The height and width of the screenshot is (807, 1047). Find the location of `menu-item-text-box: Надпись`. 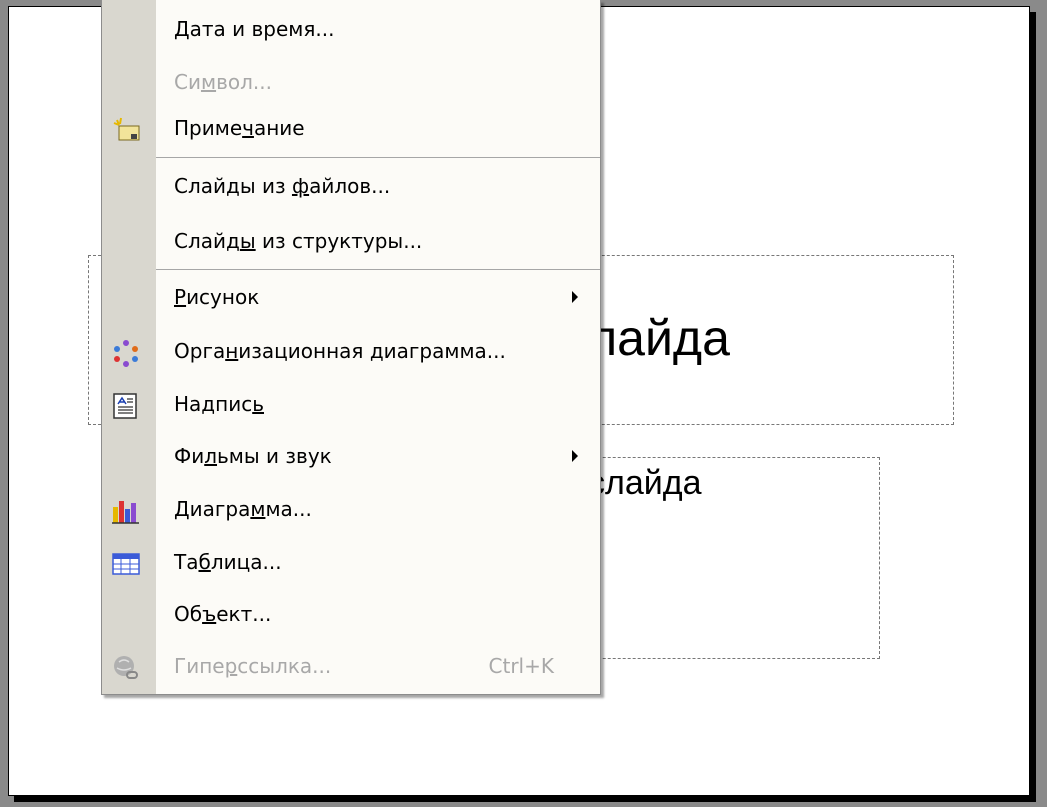

menu-item-text-box: Надпись is located at coordinates (351, 405).